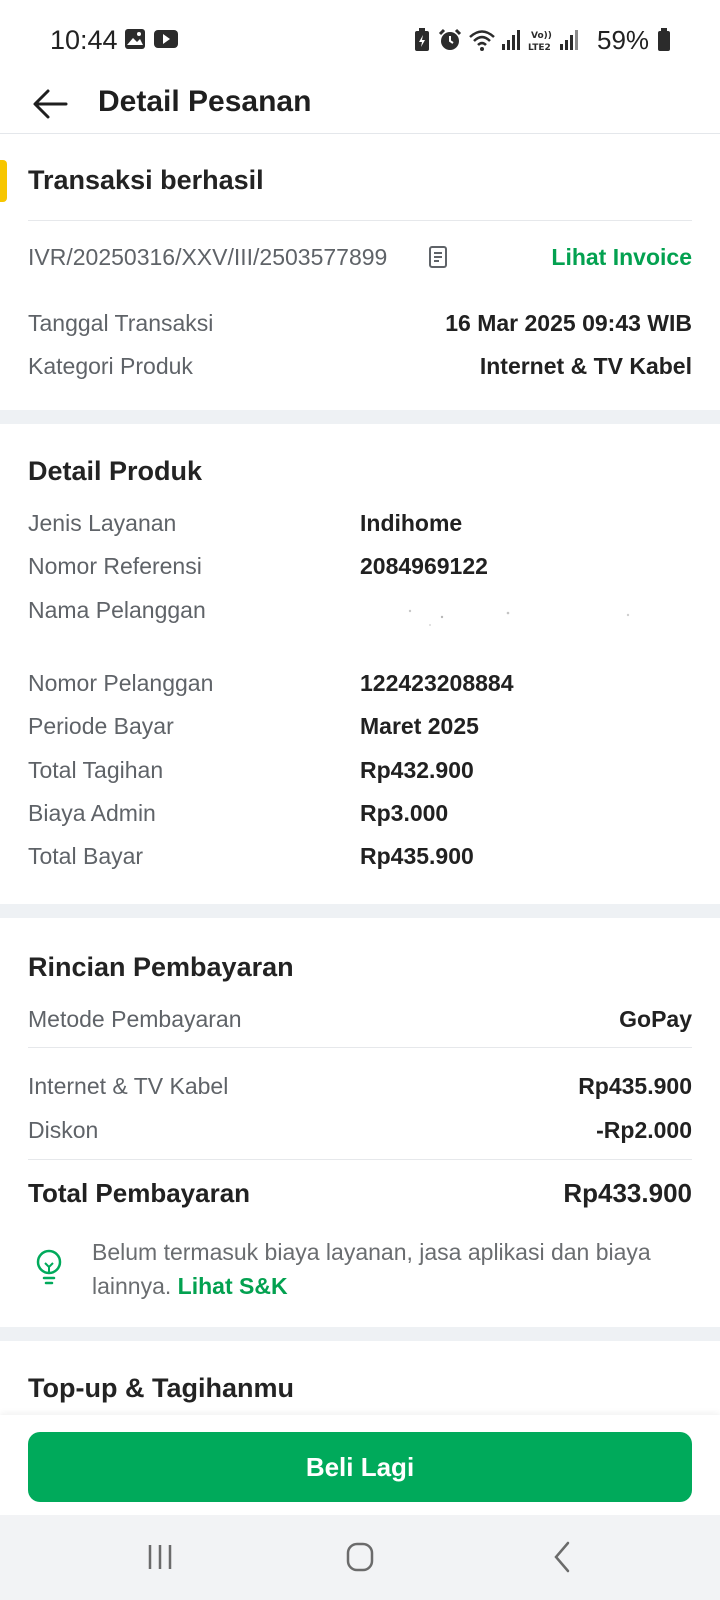 The width and height of the screenshot is (720, 1600). Describe the element at coordinates (121, 323) in the screenshot. I see `transaction-date-label: Tanggal Transaksi` at that location.